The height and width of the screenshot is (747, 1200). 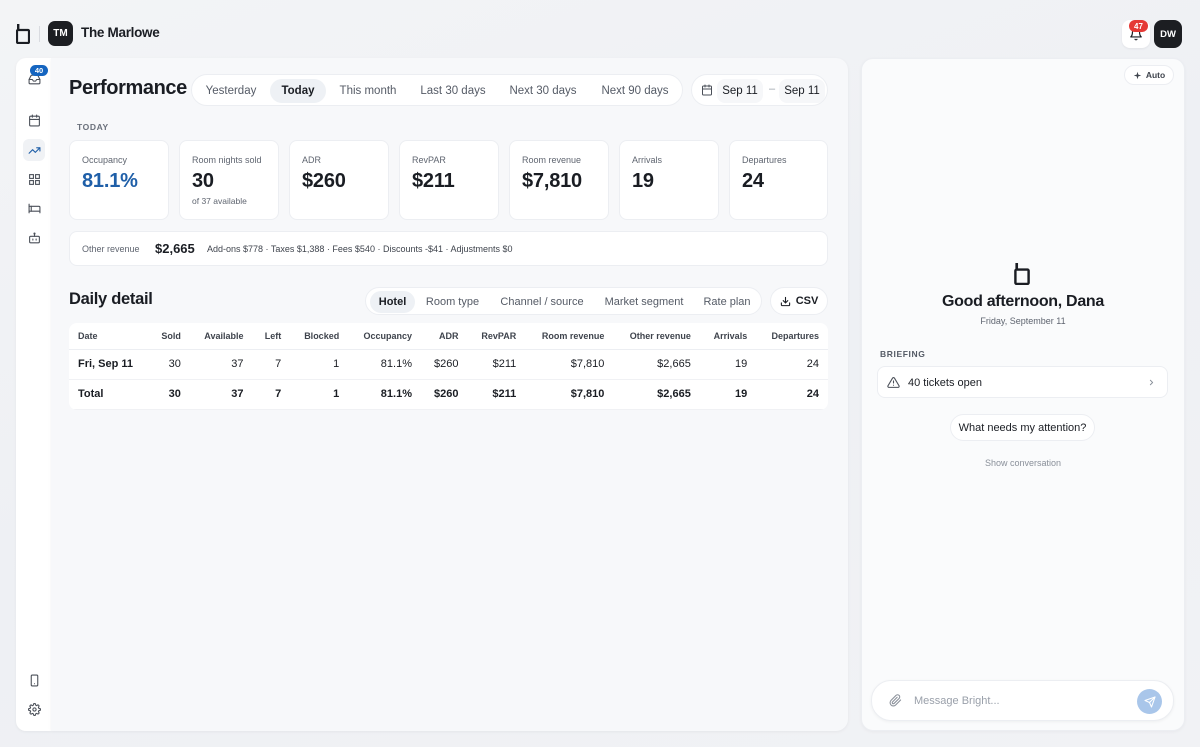 I want to click on table-cell: $211, so click(x=496, y=364).